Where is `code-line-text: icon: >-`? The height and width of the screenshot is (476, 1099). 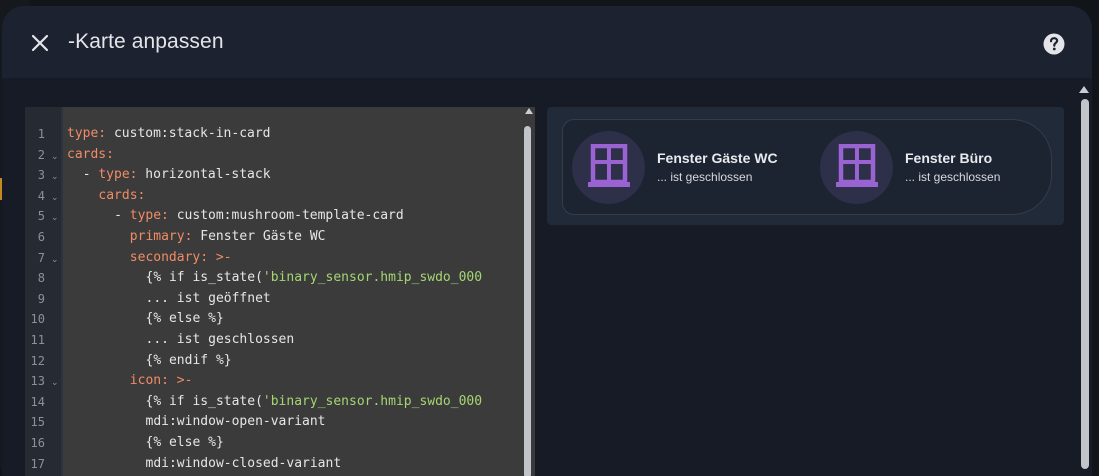
code-line-text: icon: >- is located at coordinates (161, 381).